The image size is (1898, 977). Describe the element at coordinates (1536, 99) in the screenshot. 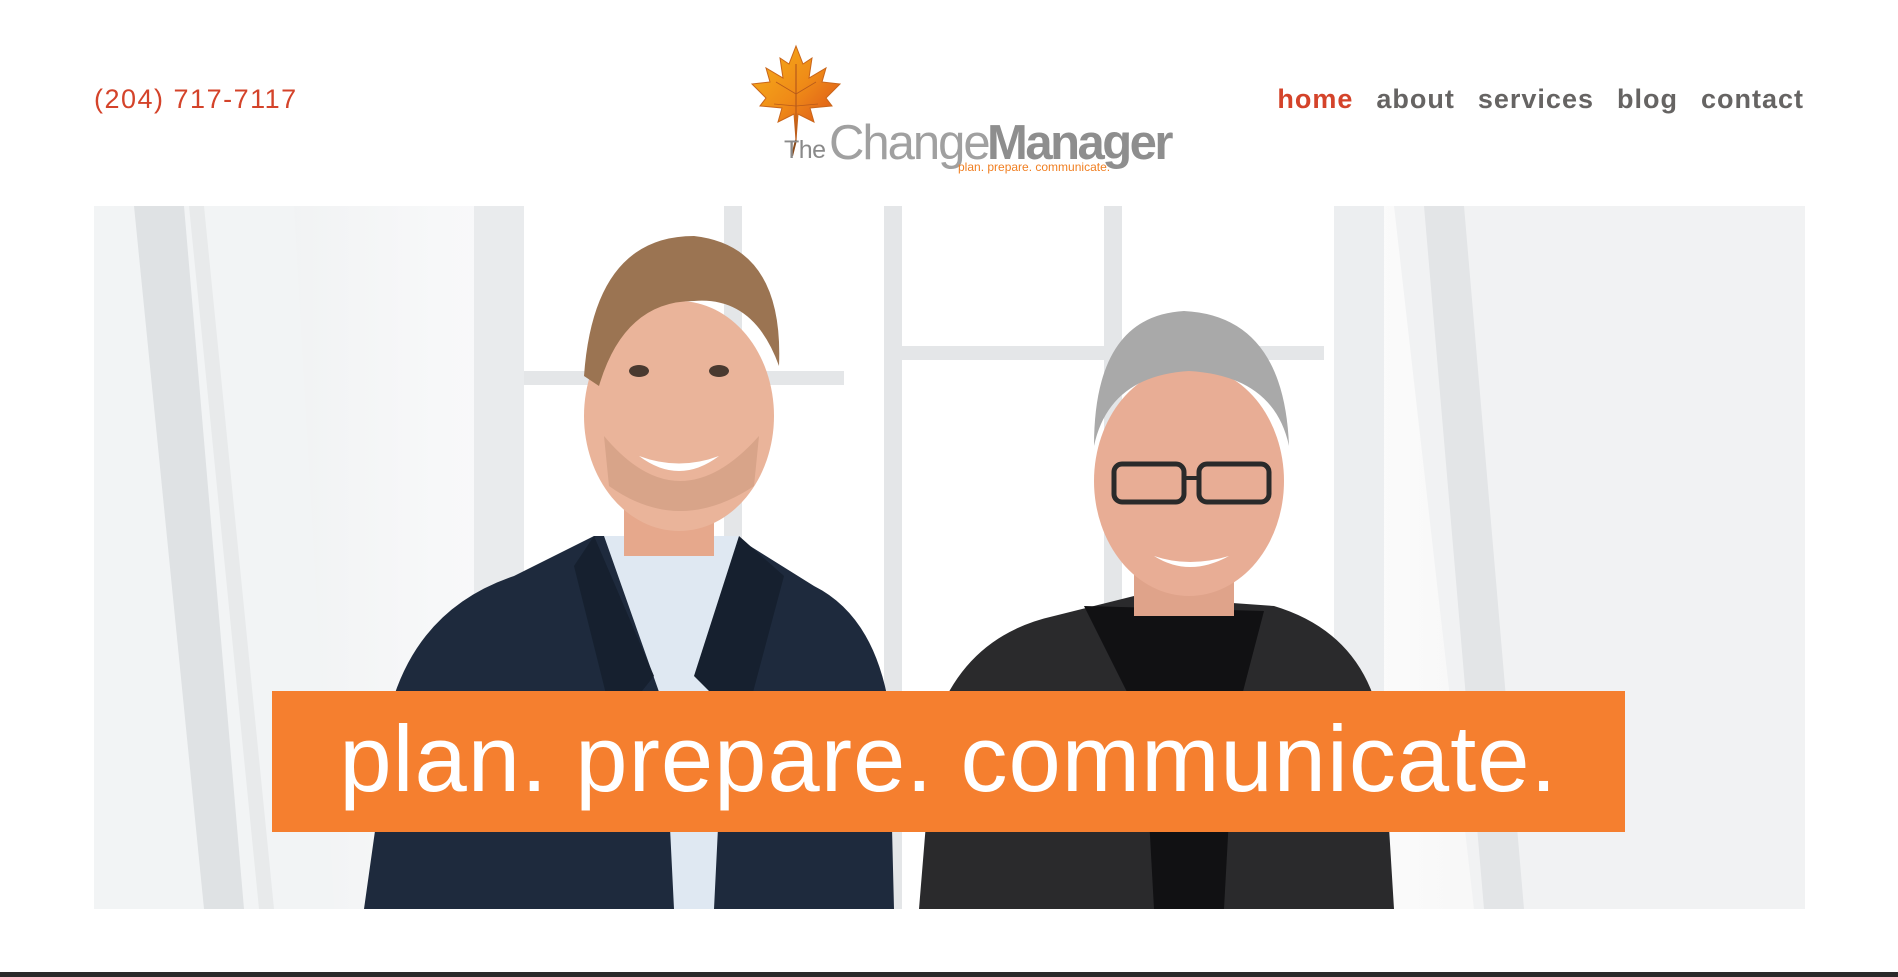

I see `nav-services: services` at that location.